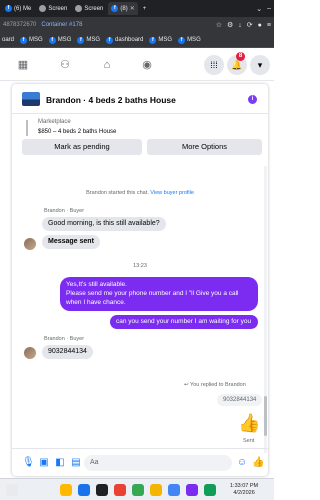 Image resolution: width=320 pixels, height=500 pixels. I want to click on widgets-icon, so click(12, 490).